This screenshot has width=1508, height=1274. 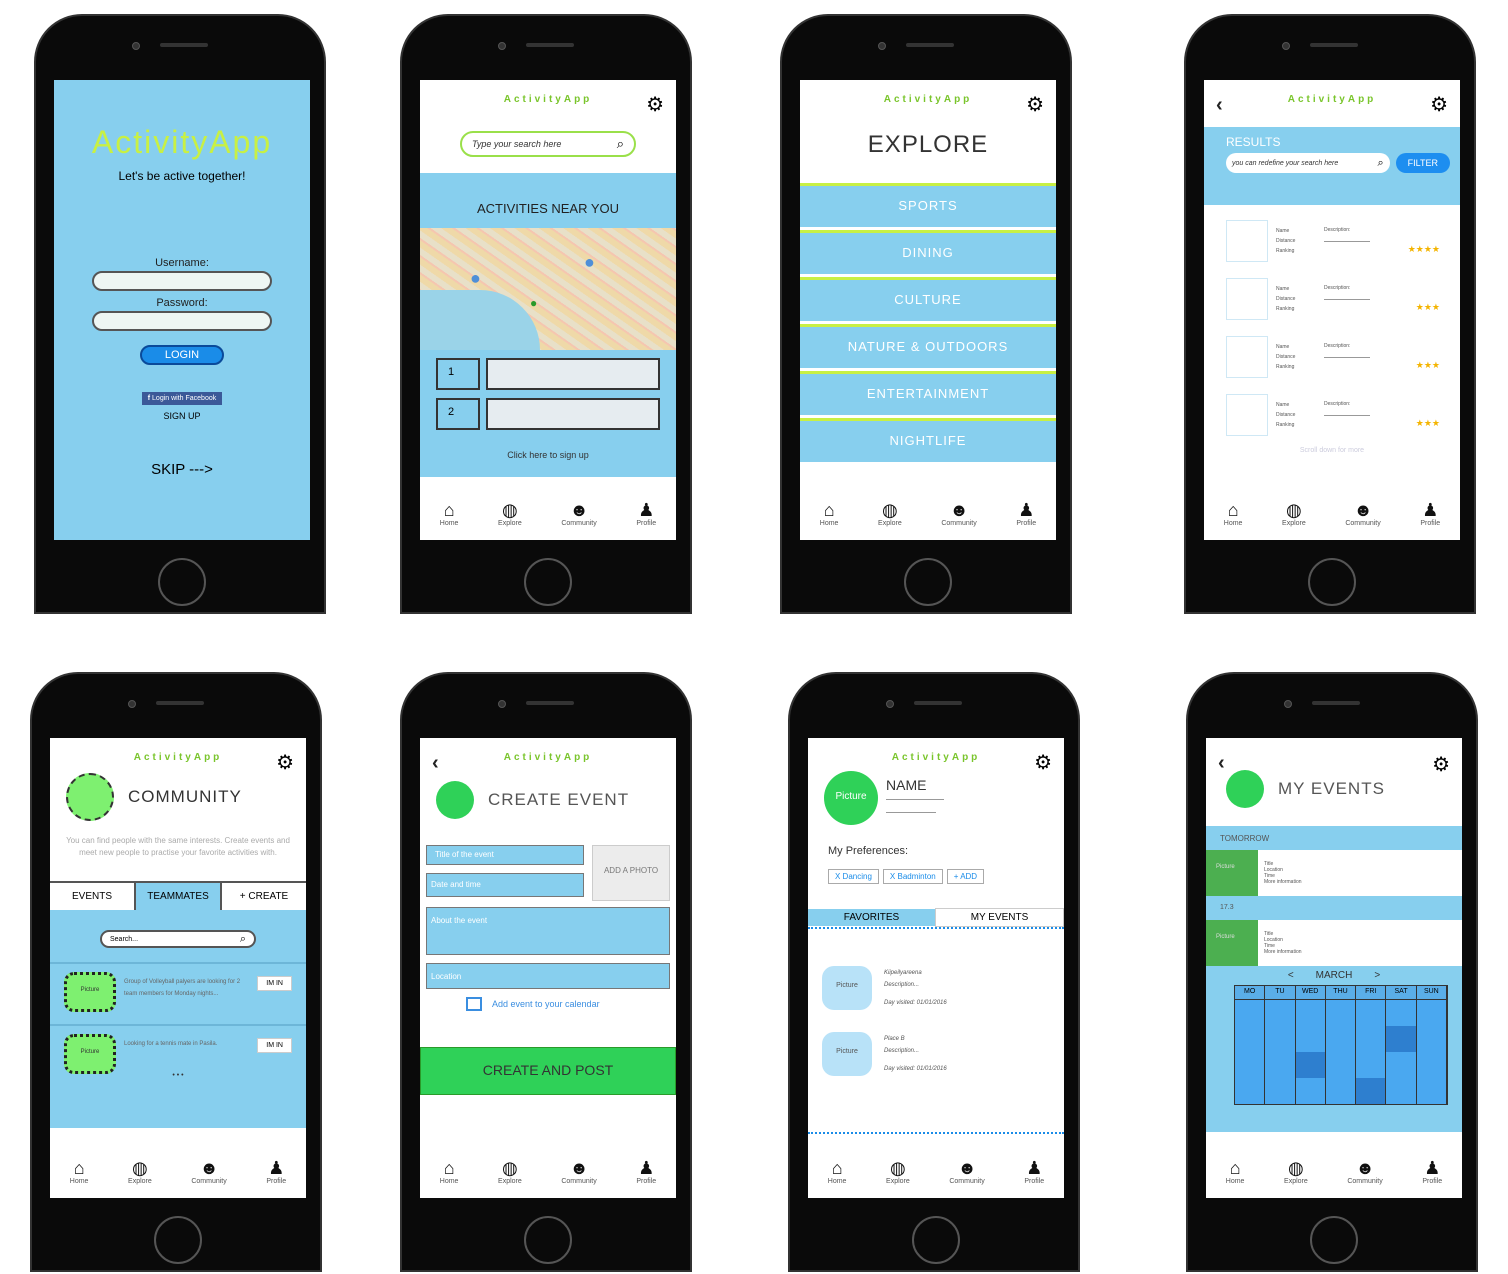 I want to click on im-in-button: IM IN, so click(x=274, y=1045).